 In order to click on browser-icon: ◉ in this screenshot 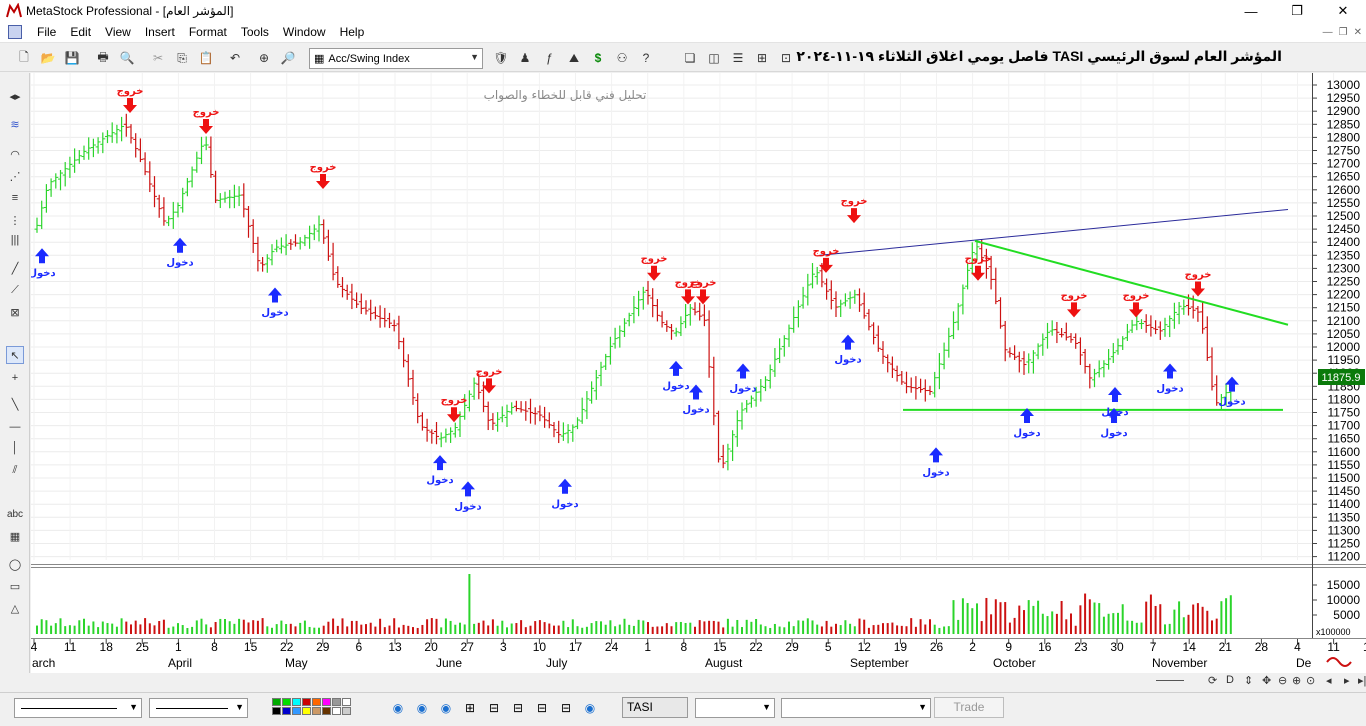, I will do `click(590, 708)`.